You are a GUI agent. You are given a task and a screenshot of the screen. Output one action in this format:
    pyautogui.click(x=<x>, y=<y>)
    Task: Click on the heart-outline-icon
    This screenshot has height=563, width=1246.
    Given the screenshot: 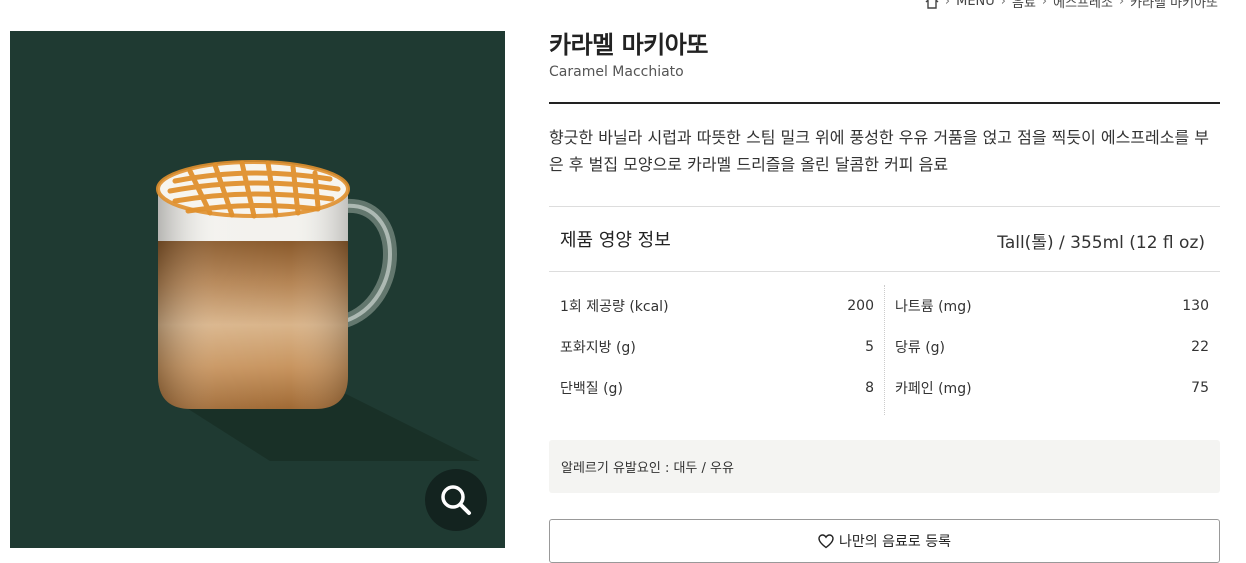 What is the action you would take?
    pyautogui.click(x=826, y=540)
    